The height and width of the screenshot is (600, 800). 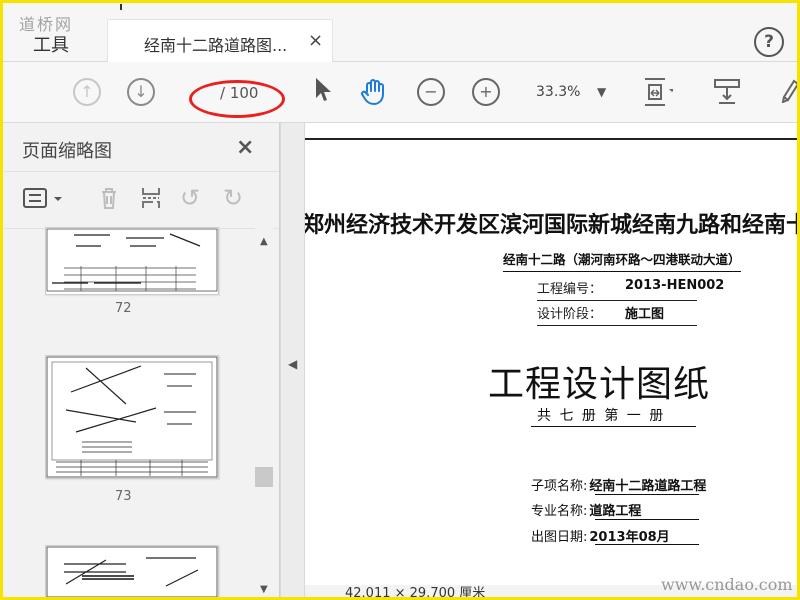 I want to click on project-code-underline, so click(x=617, y=300).